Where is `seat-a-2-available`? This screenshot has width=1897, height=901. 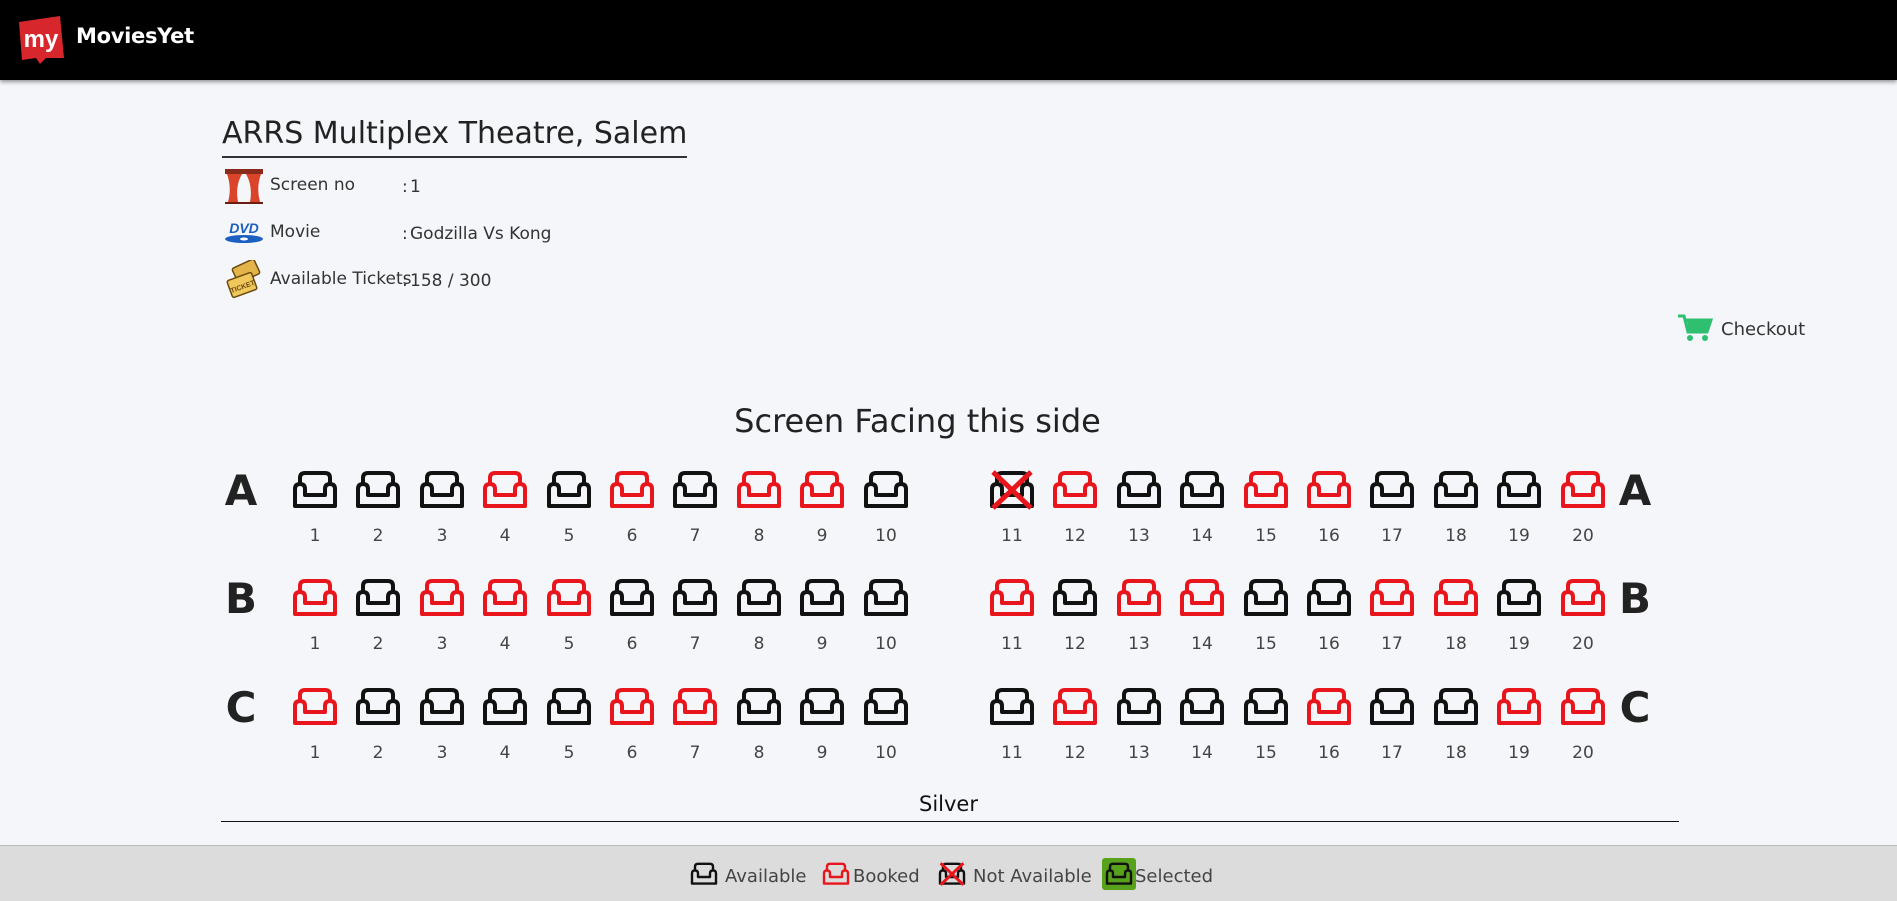
seat-a-2-available is located at coordinates (378, 494).